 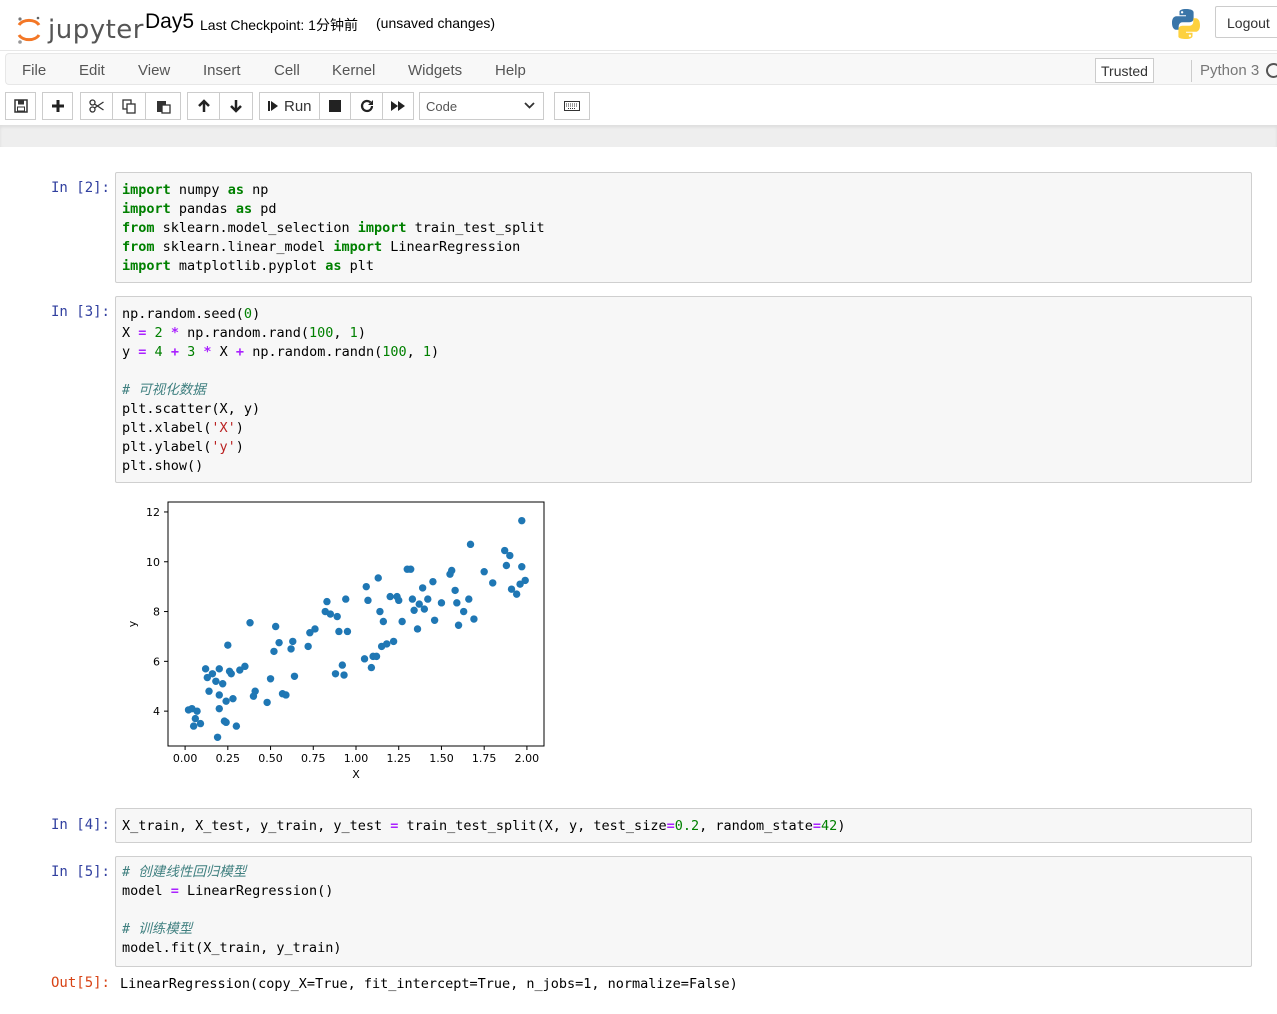 What do you see at coordinates (92, 70) in the screenshot?
I see `menu-edit: Edit` at bounding box center [92, 70].